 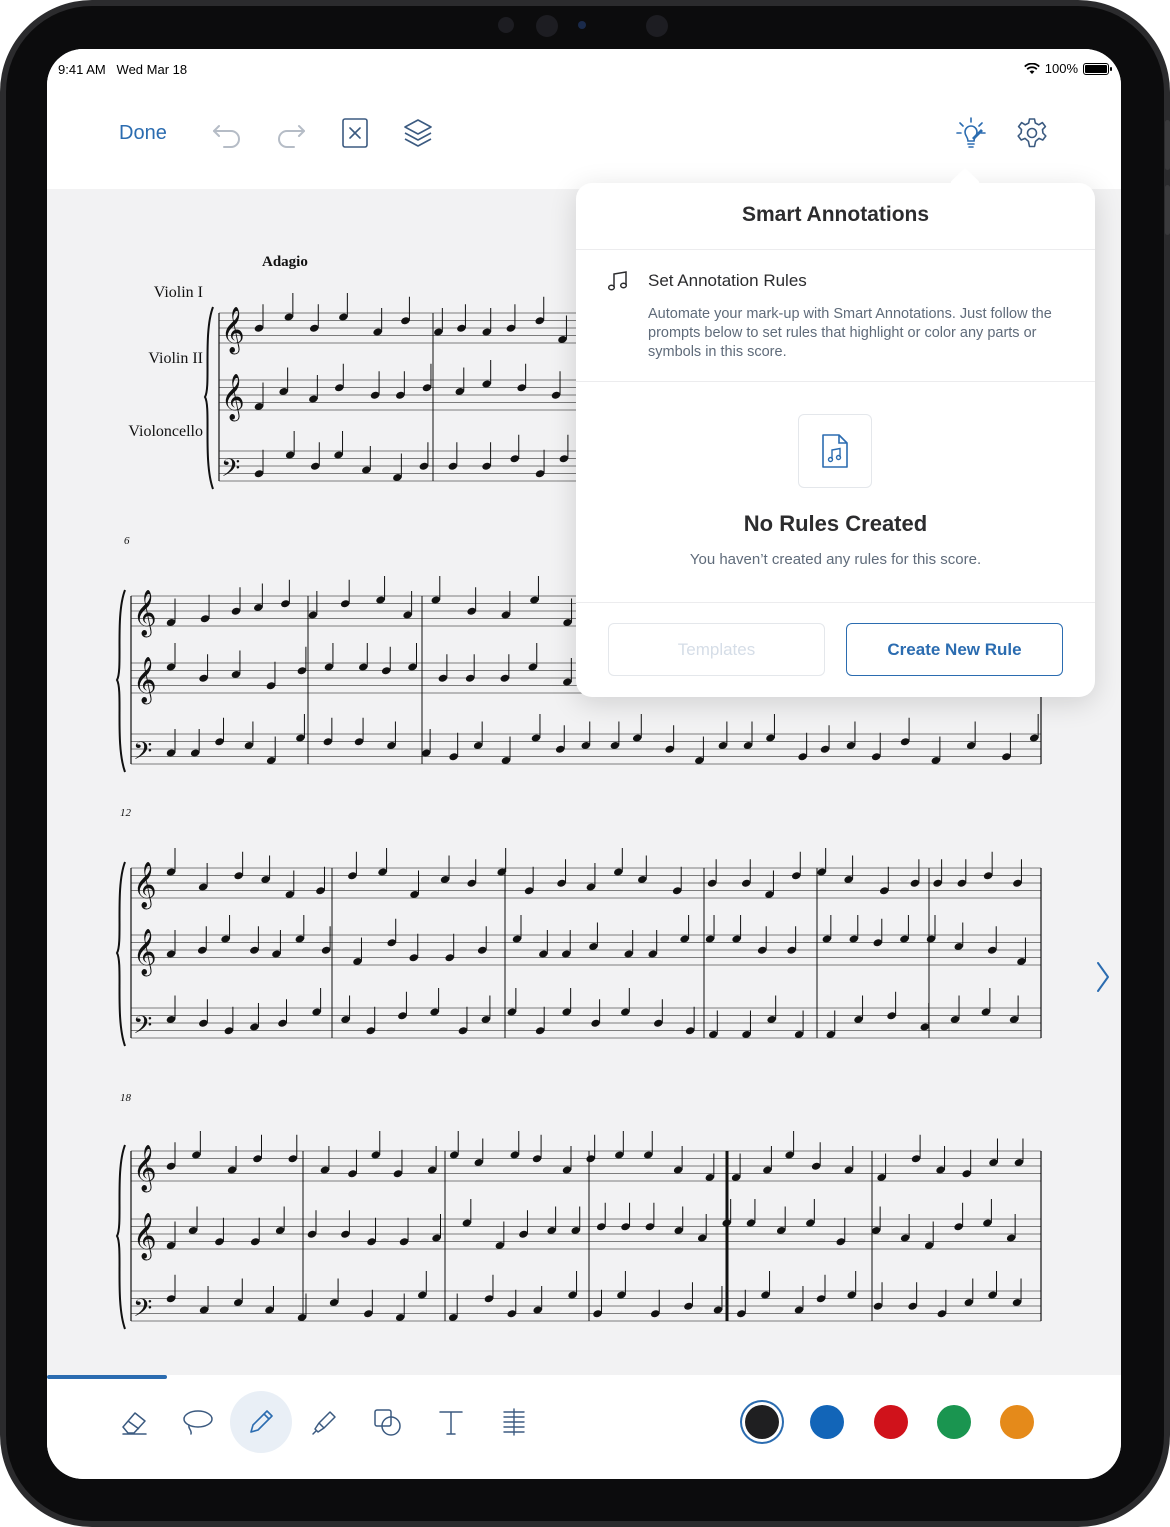 I want to click on music-note-icon, so click(x=617, y=281).